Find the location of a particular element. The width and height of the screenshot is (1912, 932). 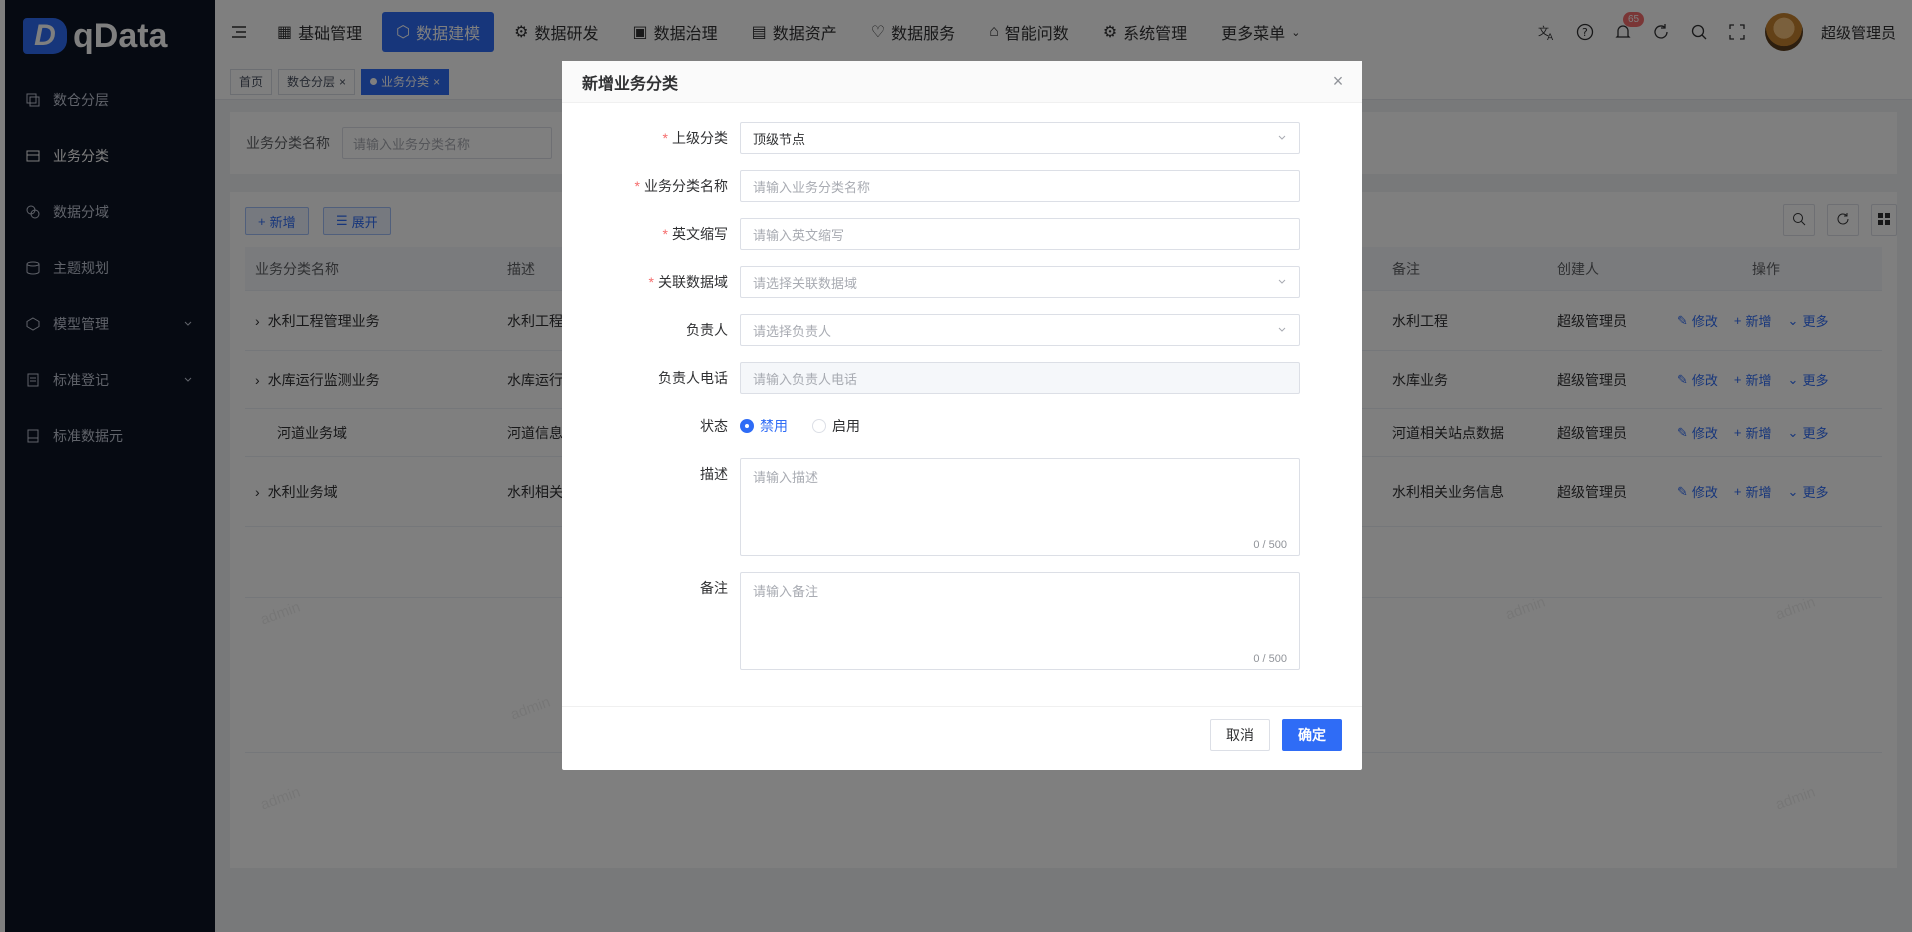

form-row-desc: 描述 请输入描述 0 / 500 is located at coordinates (962, 507).